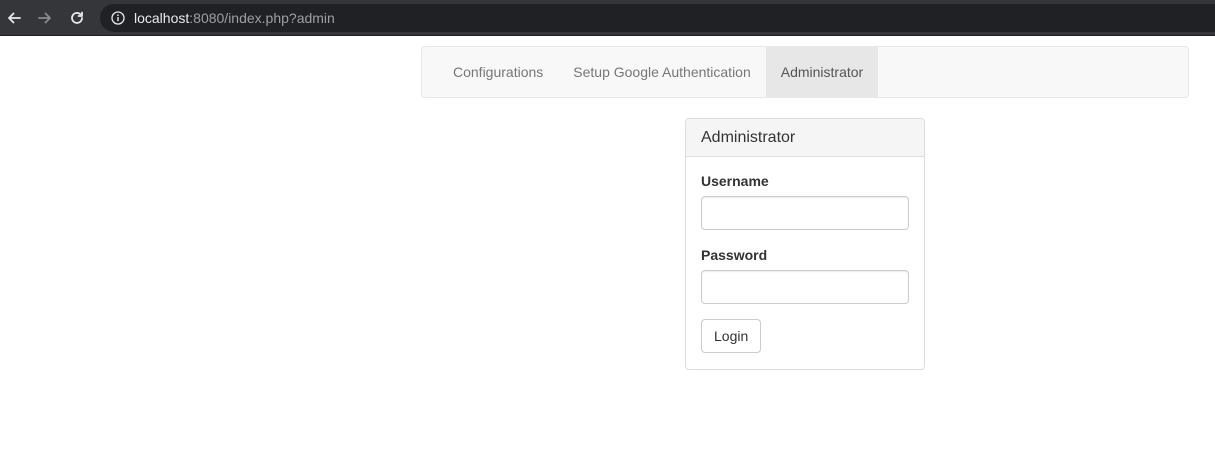 The height and width of the screenshot is (473, 1215). Describe the element at coordinates (822, 72) in the screenshot. I see `tab-administrator: Administrator` at that location.